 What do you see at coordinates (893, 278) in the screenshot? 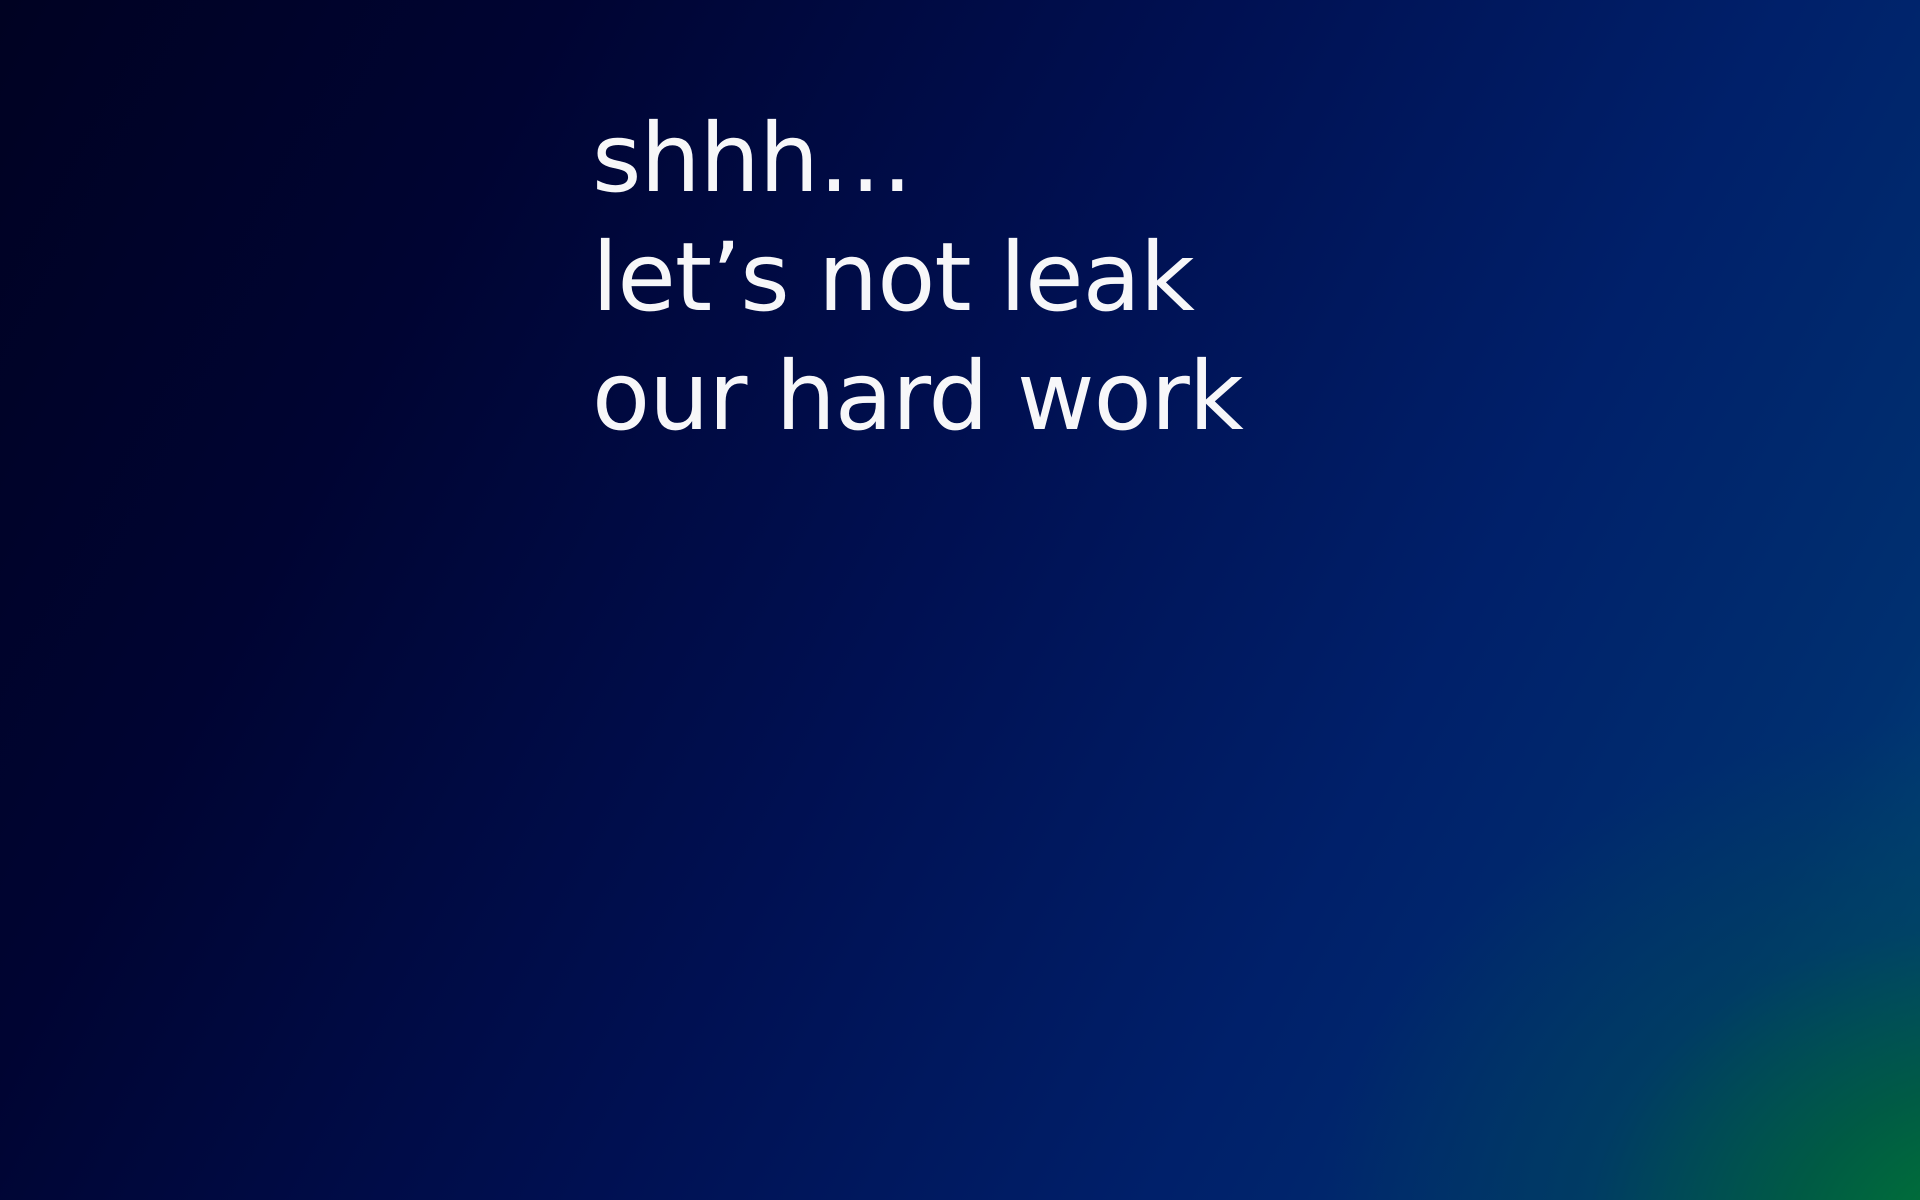
I see `message-line-2: let’s not leak` at bounding box center [893, 278].